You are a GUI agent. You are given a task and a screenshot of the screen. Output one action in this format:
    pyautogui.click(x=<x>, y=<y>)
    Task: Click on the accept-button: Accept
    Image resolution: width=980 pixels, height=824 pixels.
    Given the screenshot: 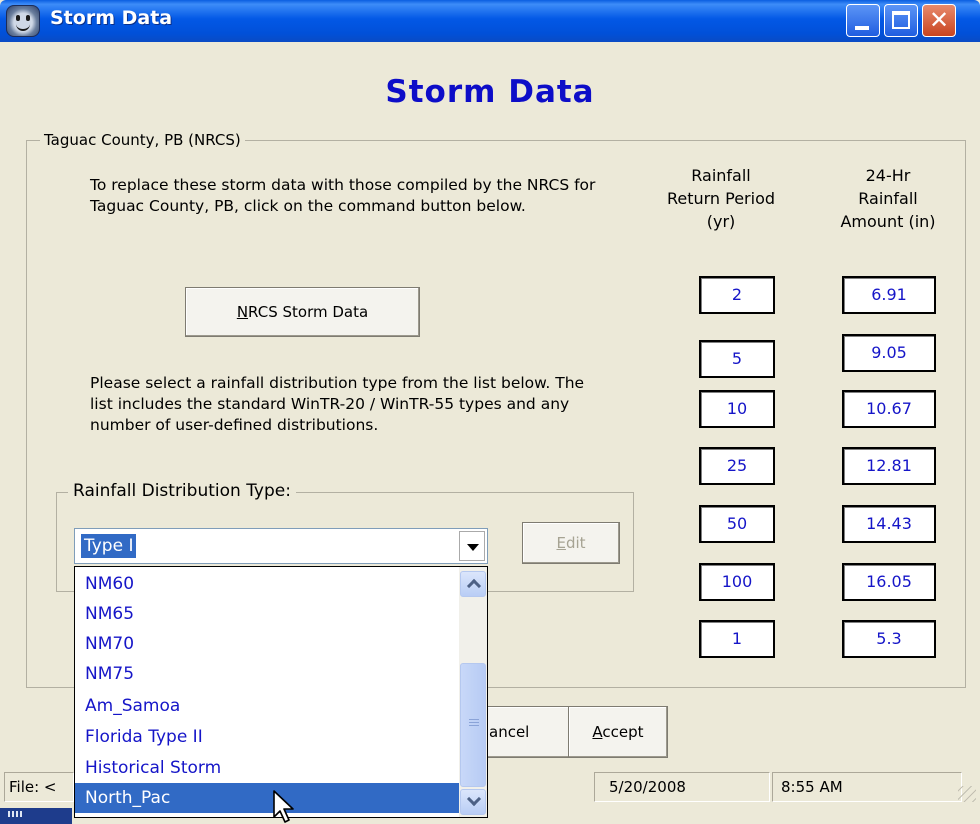 What is the action you would take?
    pyautogui.click(x=618, y=732)
    